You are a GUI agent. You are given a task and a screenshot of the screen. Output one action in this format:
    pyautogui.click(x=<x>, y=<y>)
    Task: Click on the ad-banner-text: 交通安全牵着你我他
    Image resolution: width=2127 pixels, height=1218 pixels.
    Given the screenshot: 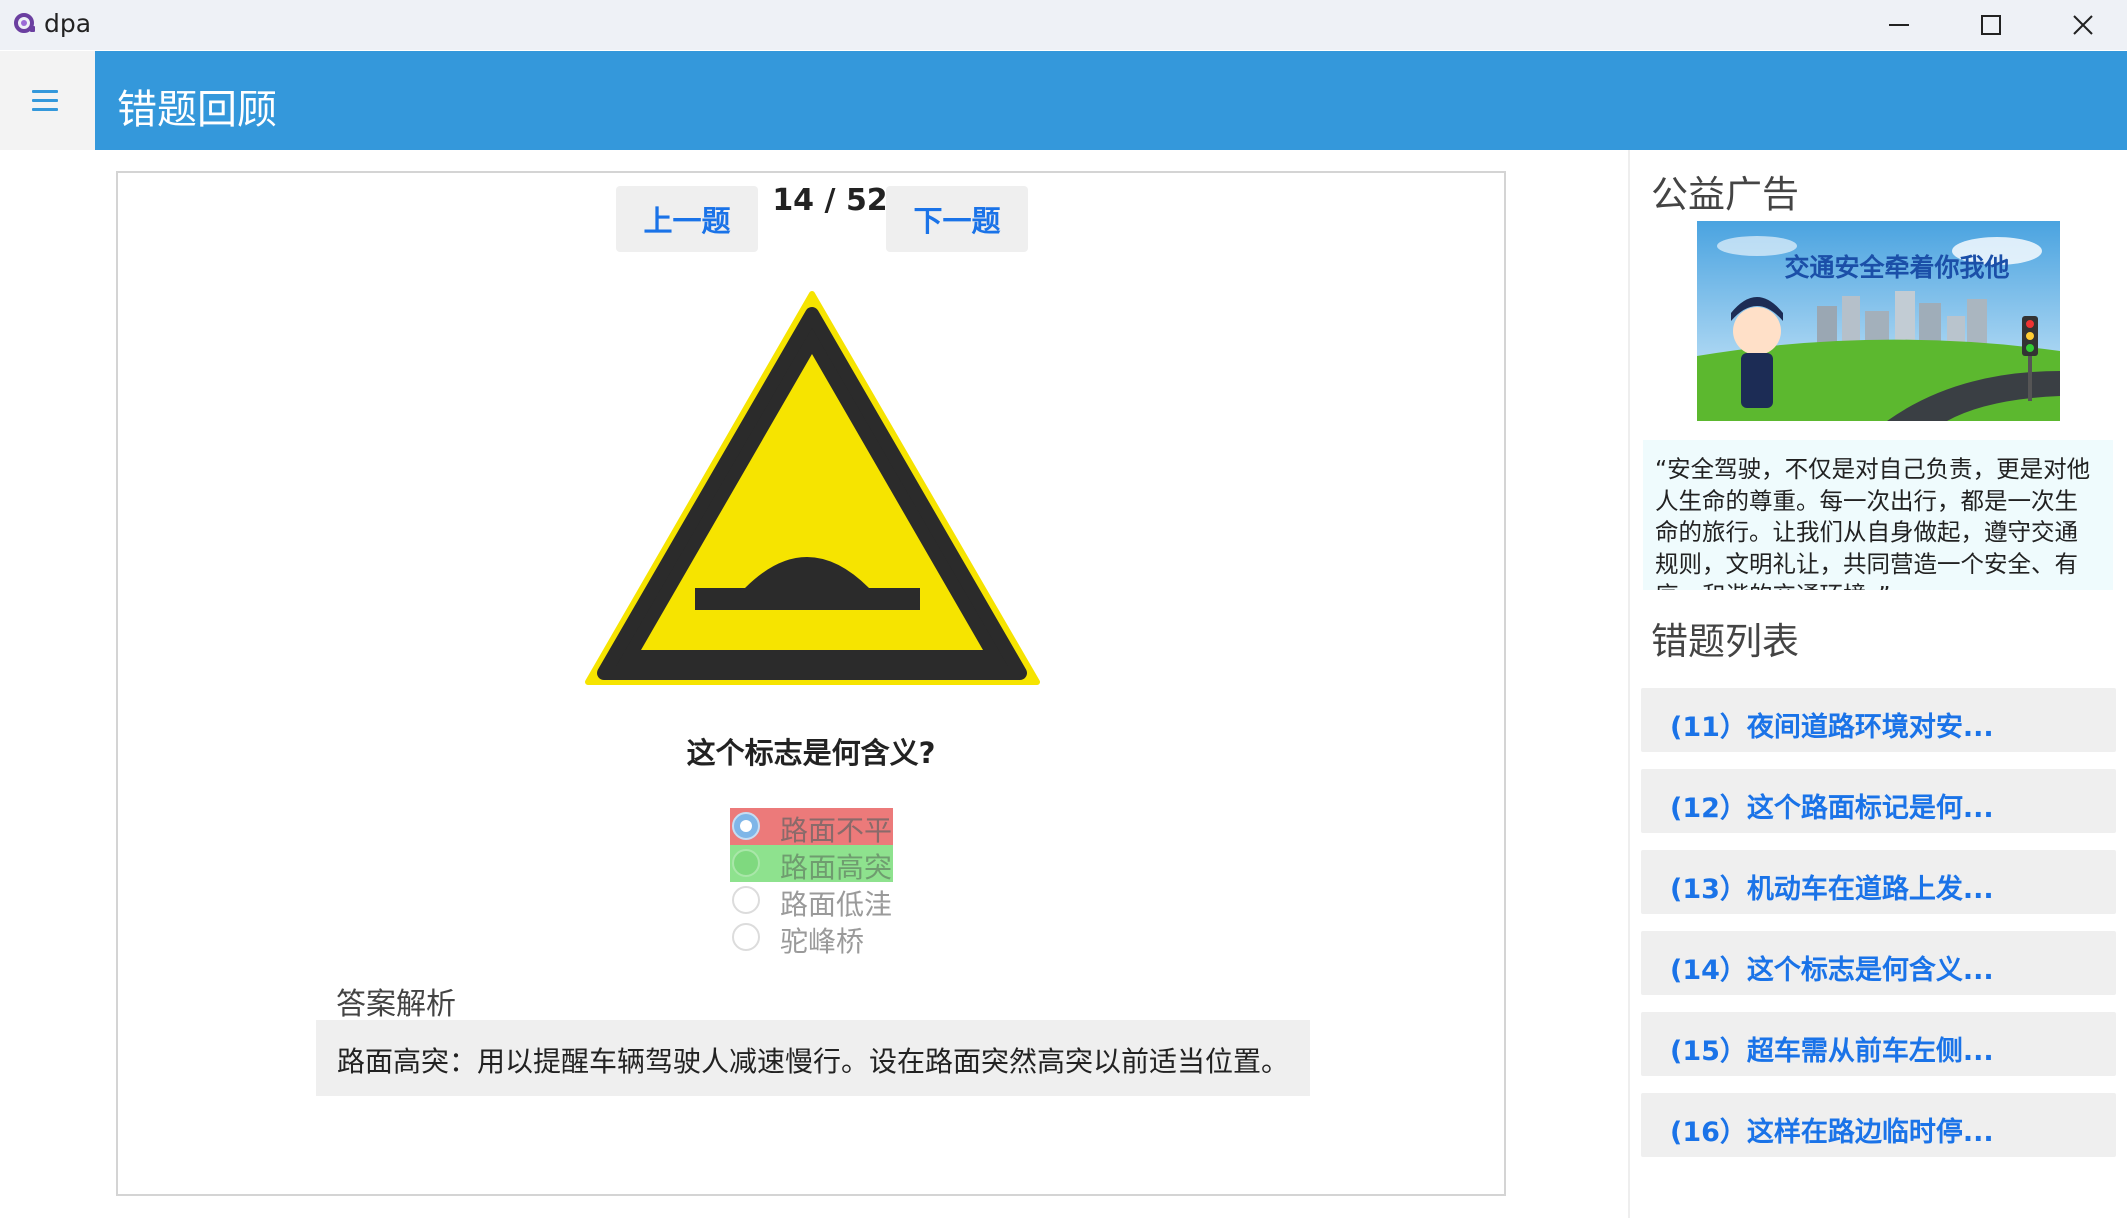 What is the action you would take?
    pyautogui.click(x=1896, y=267)
    